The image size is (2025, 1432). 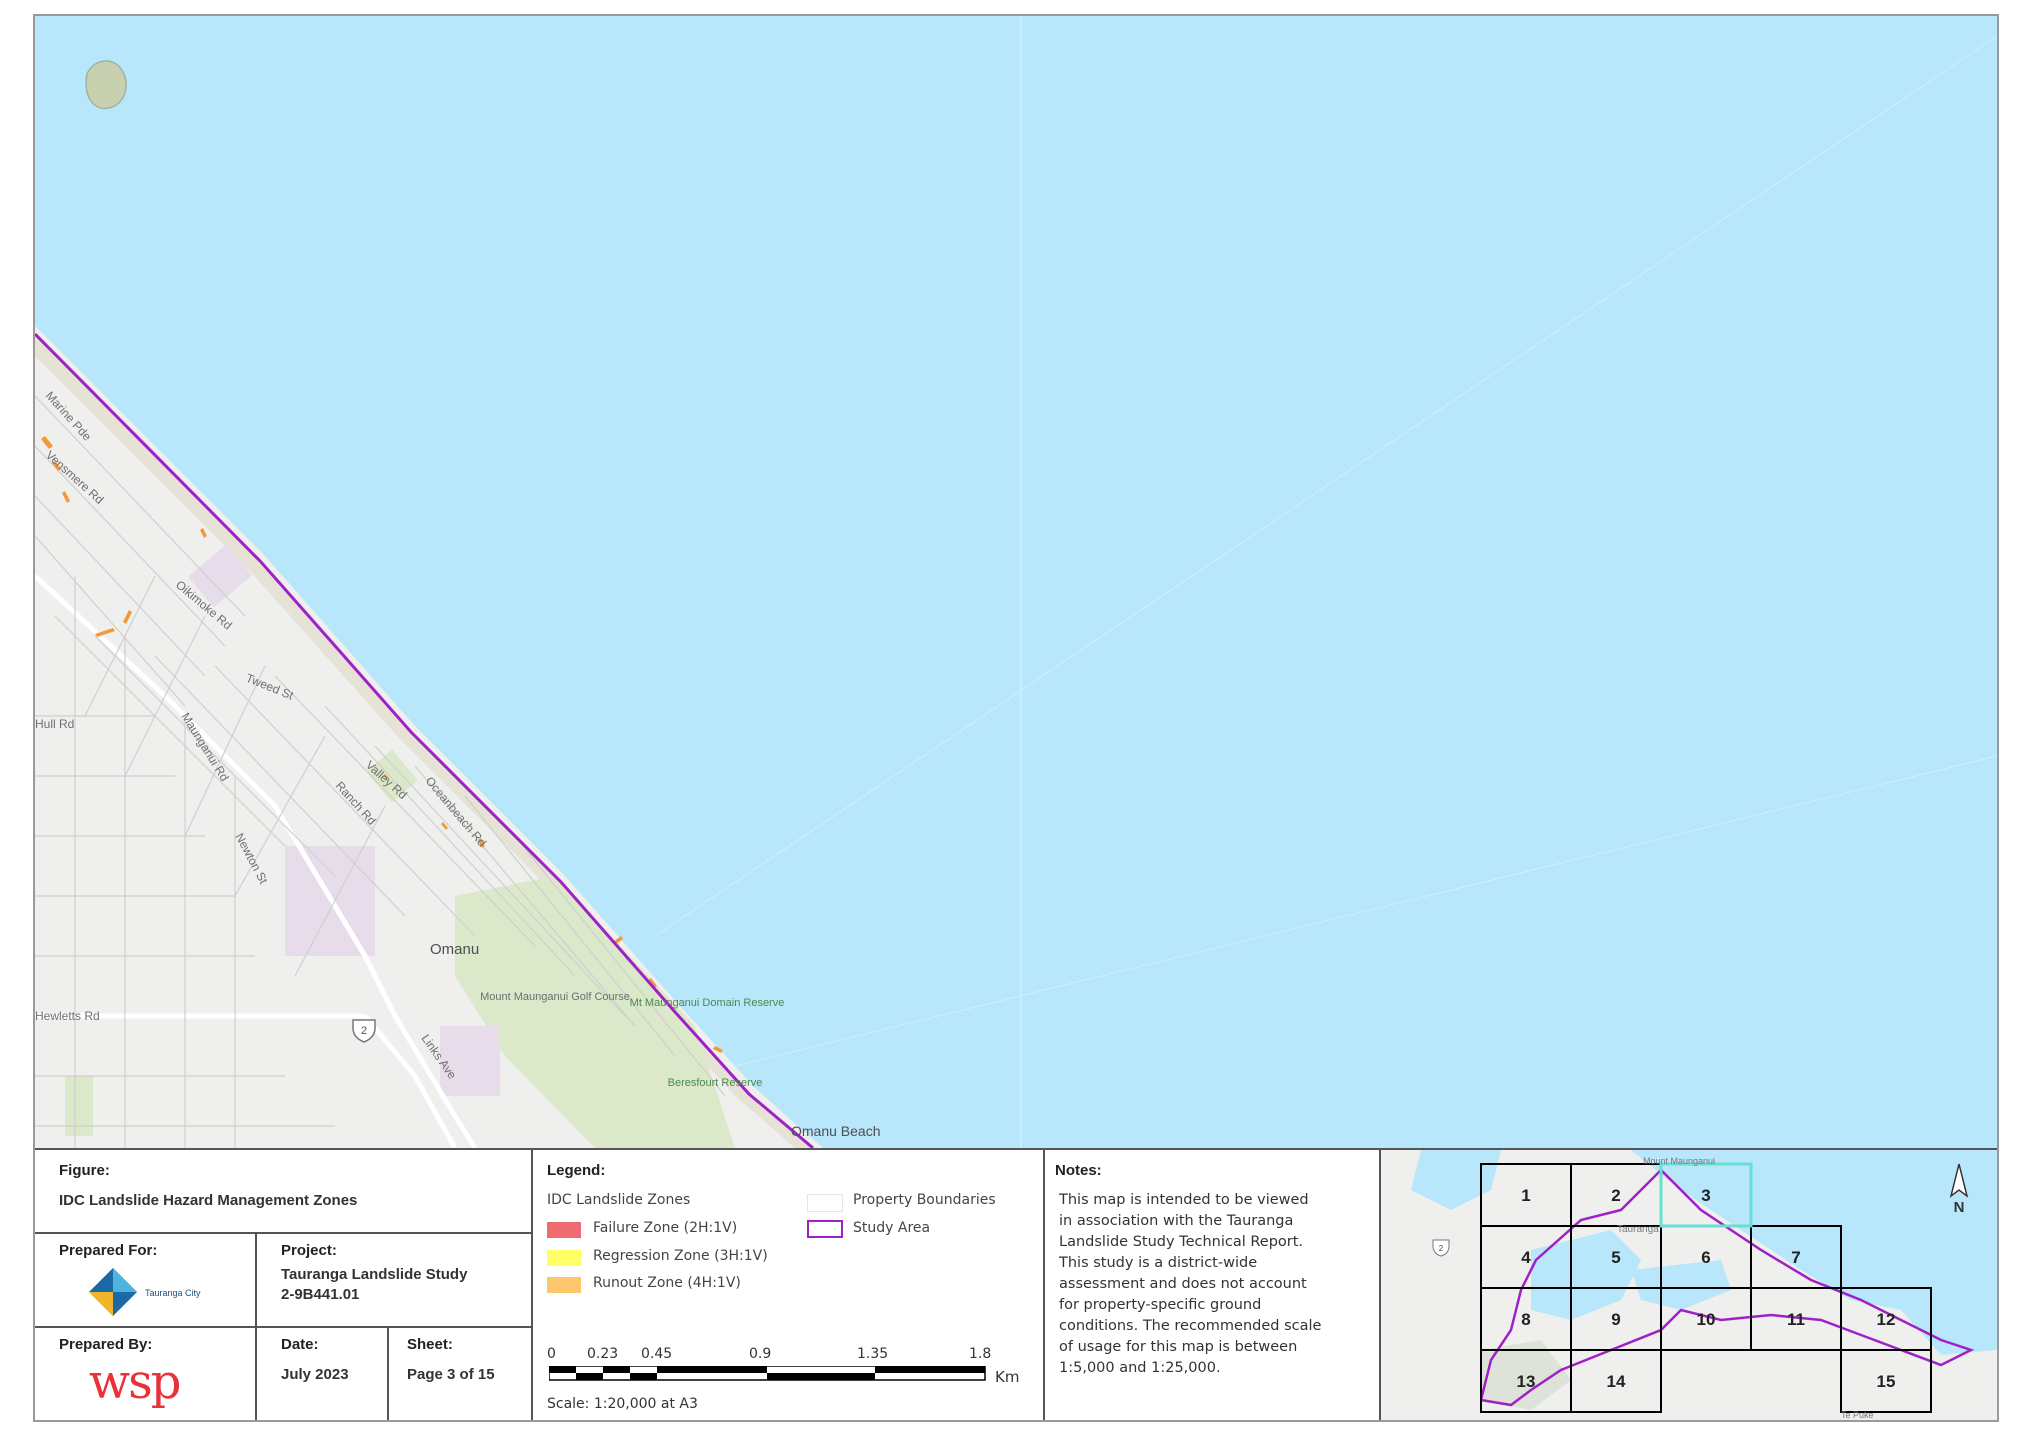 I want to click on legend-label-study-area: Study Area, so click(x=892, y=1228).